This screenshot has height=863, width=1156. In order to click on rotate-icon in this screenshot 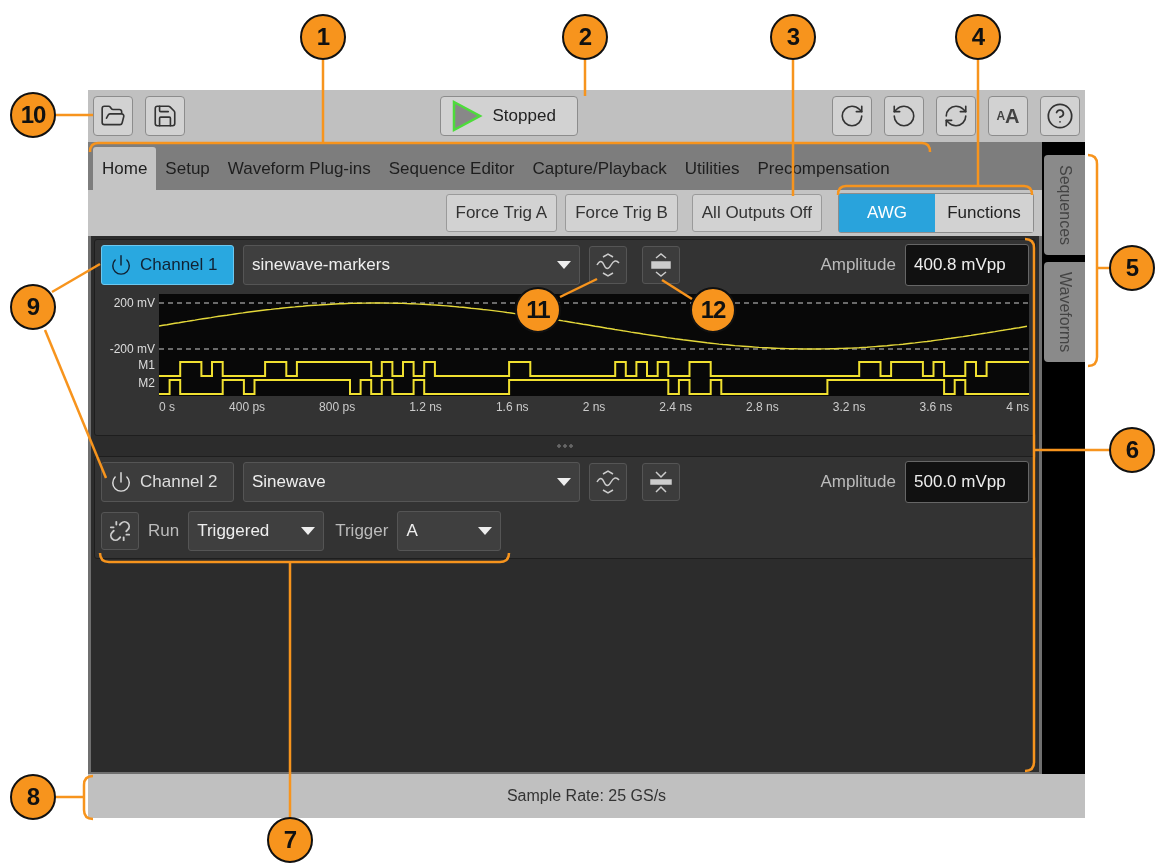, I will do `click(852, 116)`.